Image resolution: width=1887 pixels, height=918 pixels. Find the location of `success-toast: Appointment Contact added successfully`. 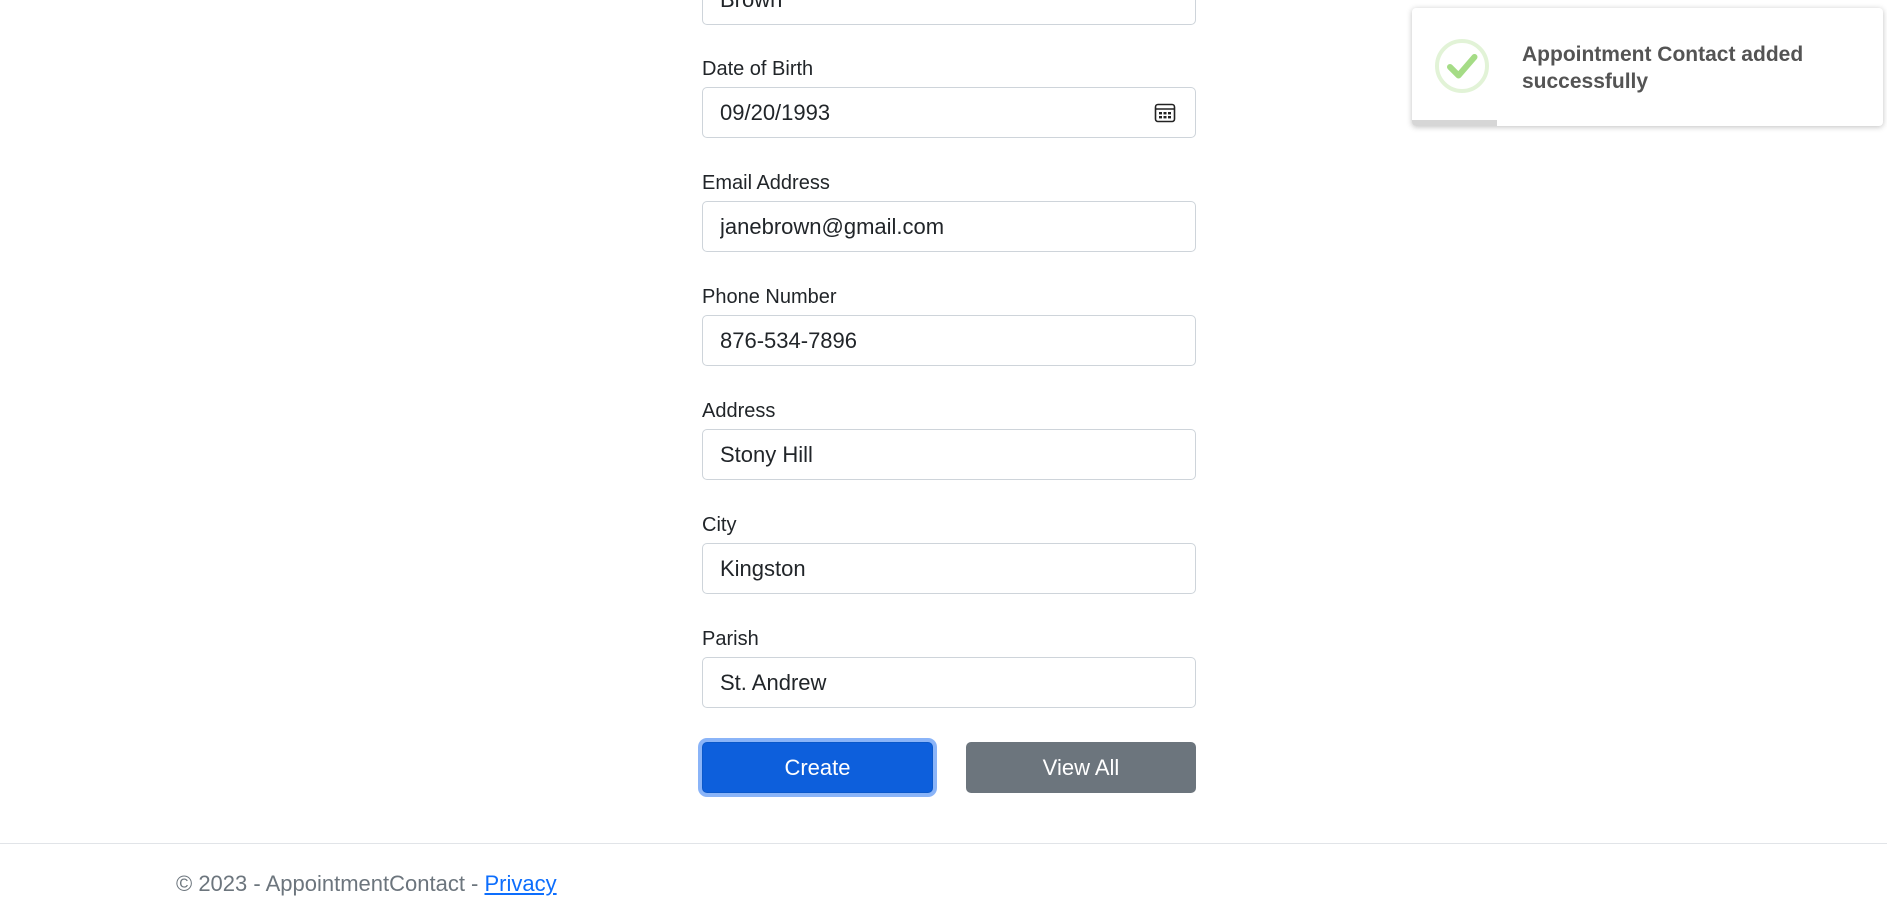

success-toast: Appointment Contact added successfully is located at coordinates (1647, 67).